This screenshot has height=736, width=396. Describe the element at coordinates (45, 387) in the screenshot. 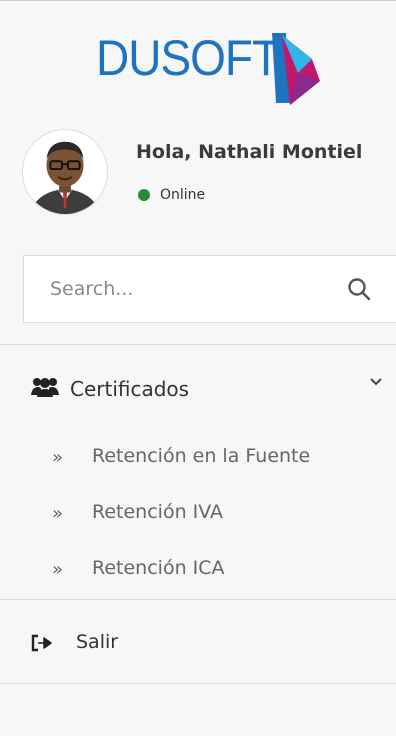

I see `users-icon` at that location.